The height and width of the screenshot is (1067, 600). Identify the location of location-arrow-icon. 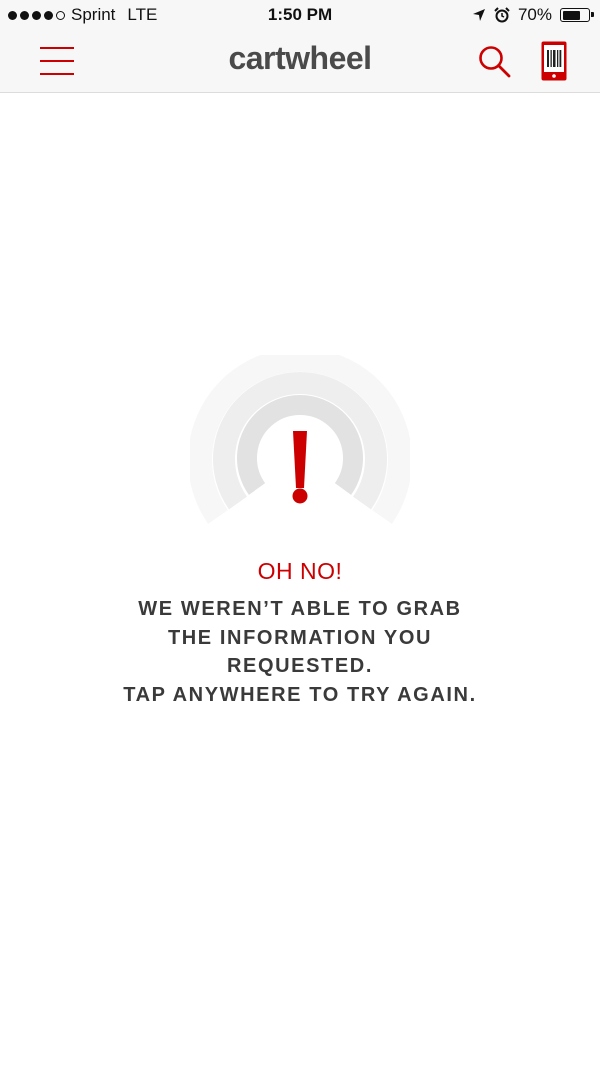
(478, 15).